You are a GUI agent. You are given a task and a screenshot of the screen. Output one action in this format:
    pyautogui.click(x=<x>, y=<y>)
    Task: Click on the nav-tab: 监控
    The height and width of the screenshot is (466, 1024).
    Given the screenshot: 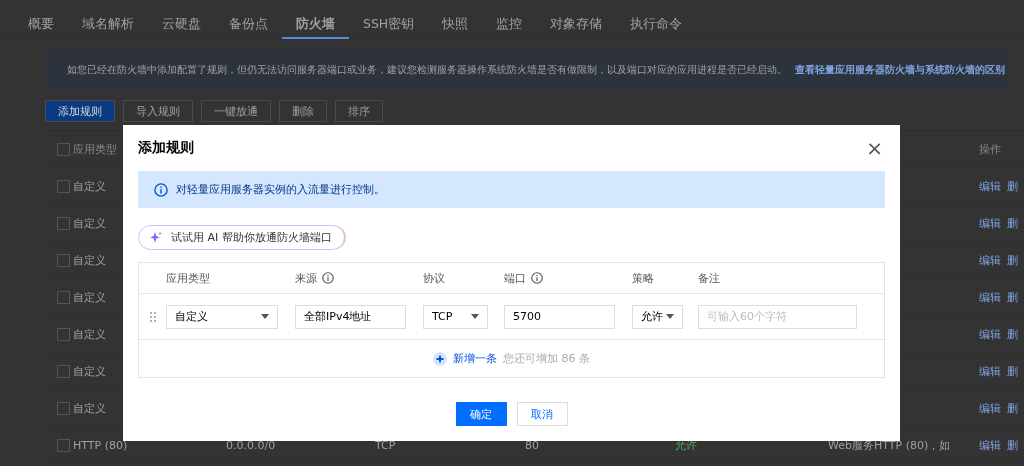 What is the action you would take?
    pyautogui.click(x=509, y=24)
    